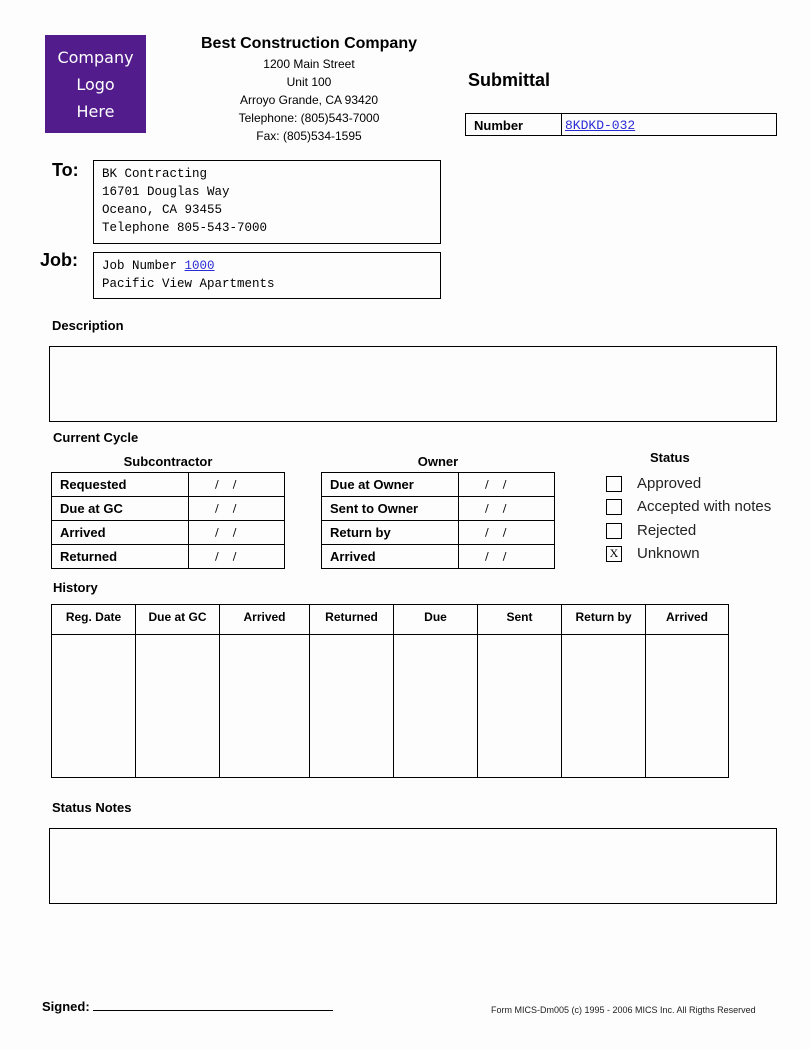  What do you see at coordinates (93, 619) in the screenshot?
I see `column-header: Reg. Date` at bounding box center [93, 619].